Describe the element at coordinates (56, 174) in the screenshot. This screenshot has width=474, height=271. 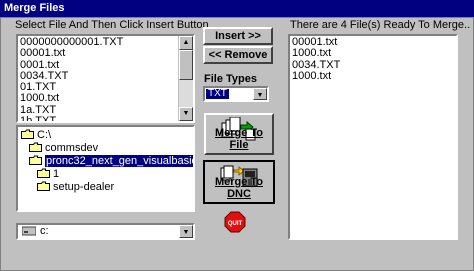
I see `tree-item-label: 1` at that location.